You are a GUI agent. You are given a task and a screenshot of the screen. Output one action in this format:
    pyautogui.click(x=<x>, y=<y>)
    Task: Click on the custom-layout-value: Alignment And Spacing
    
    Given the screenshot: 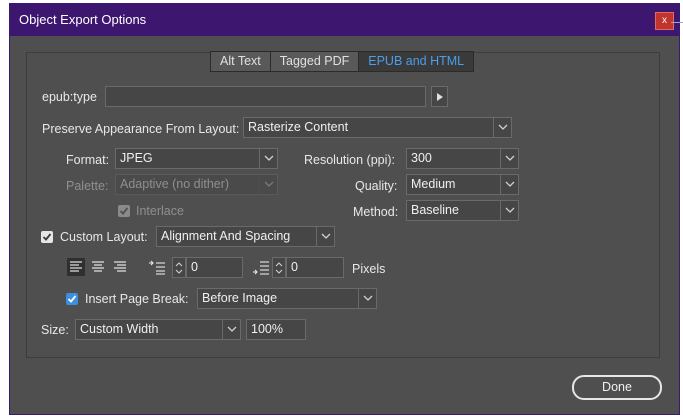 What is the action you would take?
    pyautogui.click(x=226, y=236)
    